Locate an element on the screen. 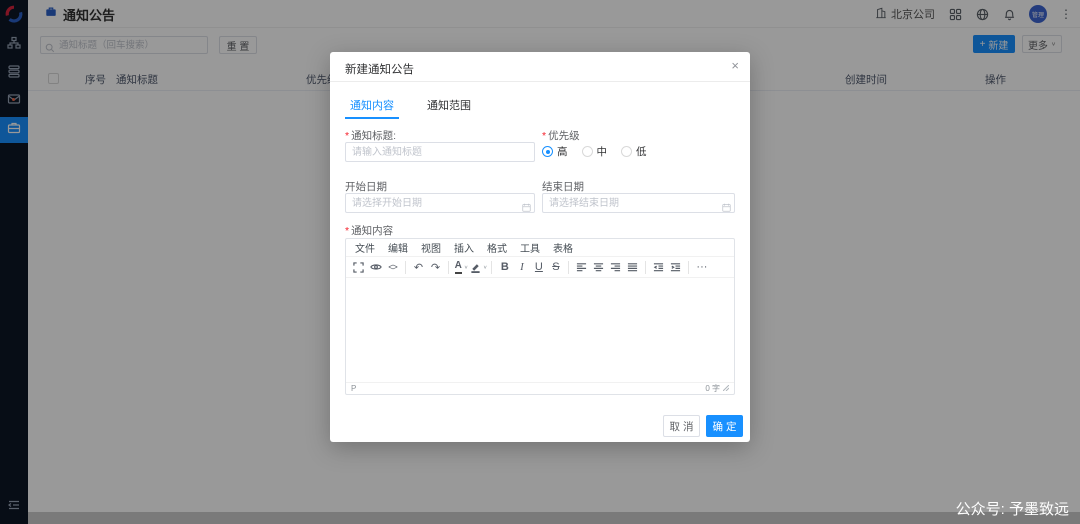 The width and height of the screenshot is (1080, 524). highlight-color-button: ∨ is located at coordinates (478, 267).